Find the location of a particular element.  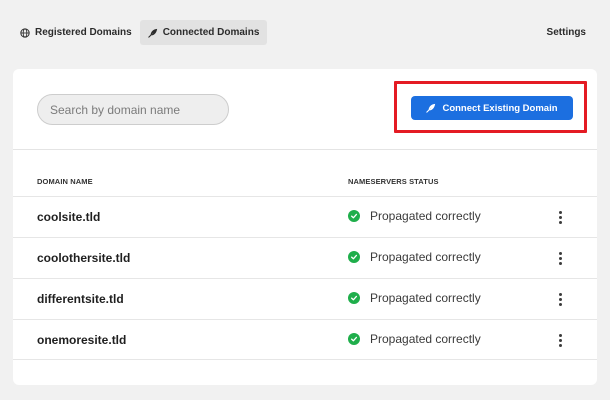

domain-name: onemoresite.tld is located at coordinates (81, 340).